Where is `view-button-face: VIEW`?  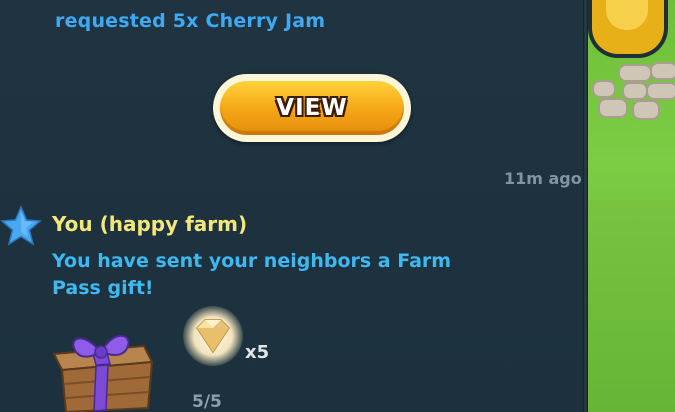 view-button-face: VIEW is located at coordinates (312, 108).